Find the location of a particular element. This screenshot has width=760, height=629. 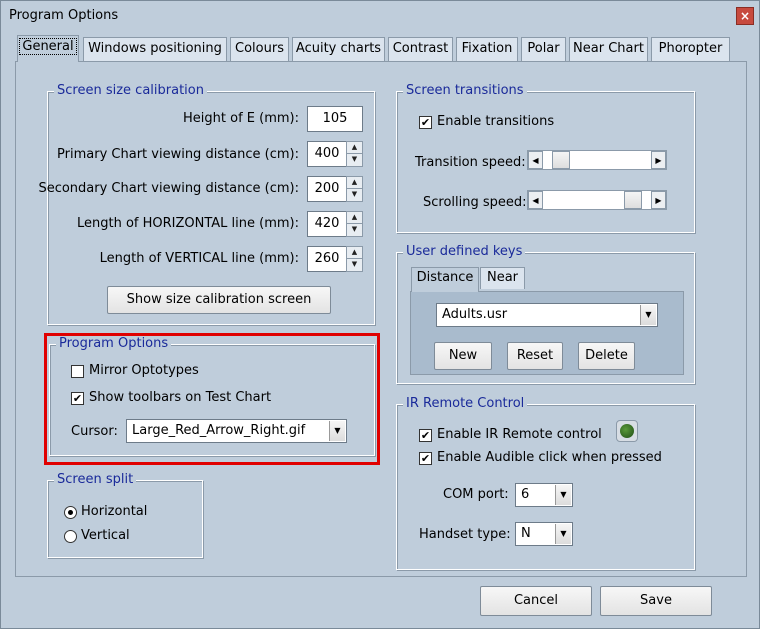

enable-audible-click-checkbox: ✔ is located at coordinates (425, 458).